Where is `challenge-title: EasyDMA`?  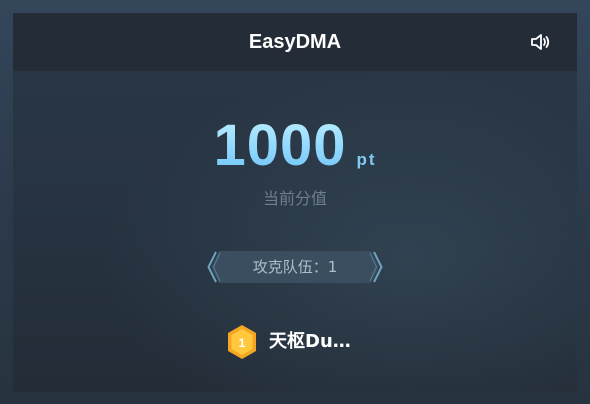
challenge-title: EasyDMA is located at coordinates (295, 42).